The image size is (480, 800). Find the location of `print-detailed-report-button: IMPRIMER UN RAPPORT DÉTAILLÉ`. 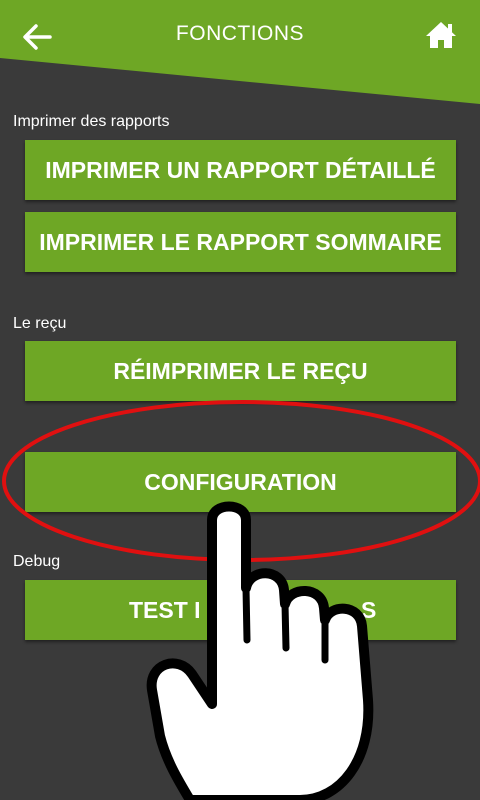

print-detailed-report-button: IMPRIMER UN RAPPORT DÉTAILLÉ is located at coordinates (240, 170).